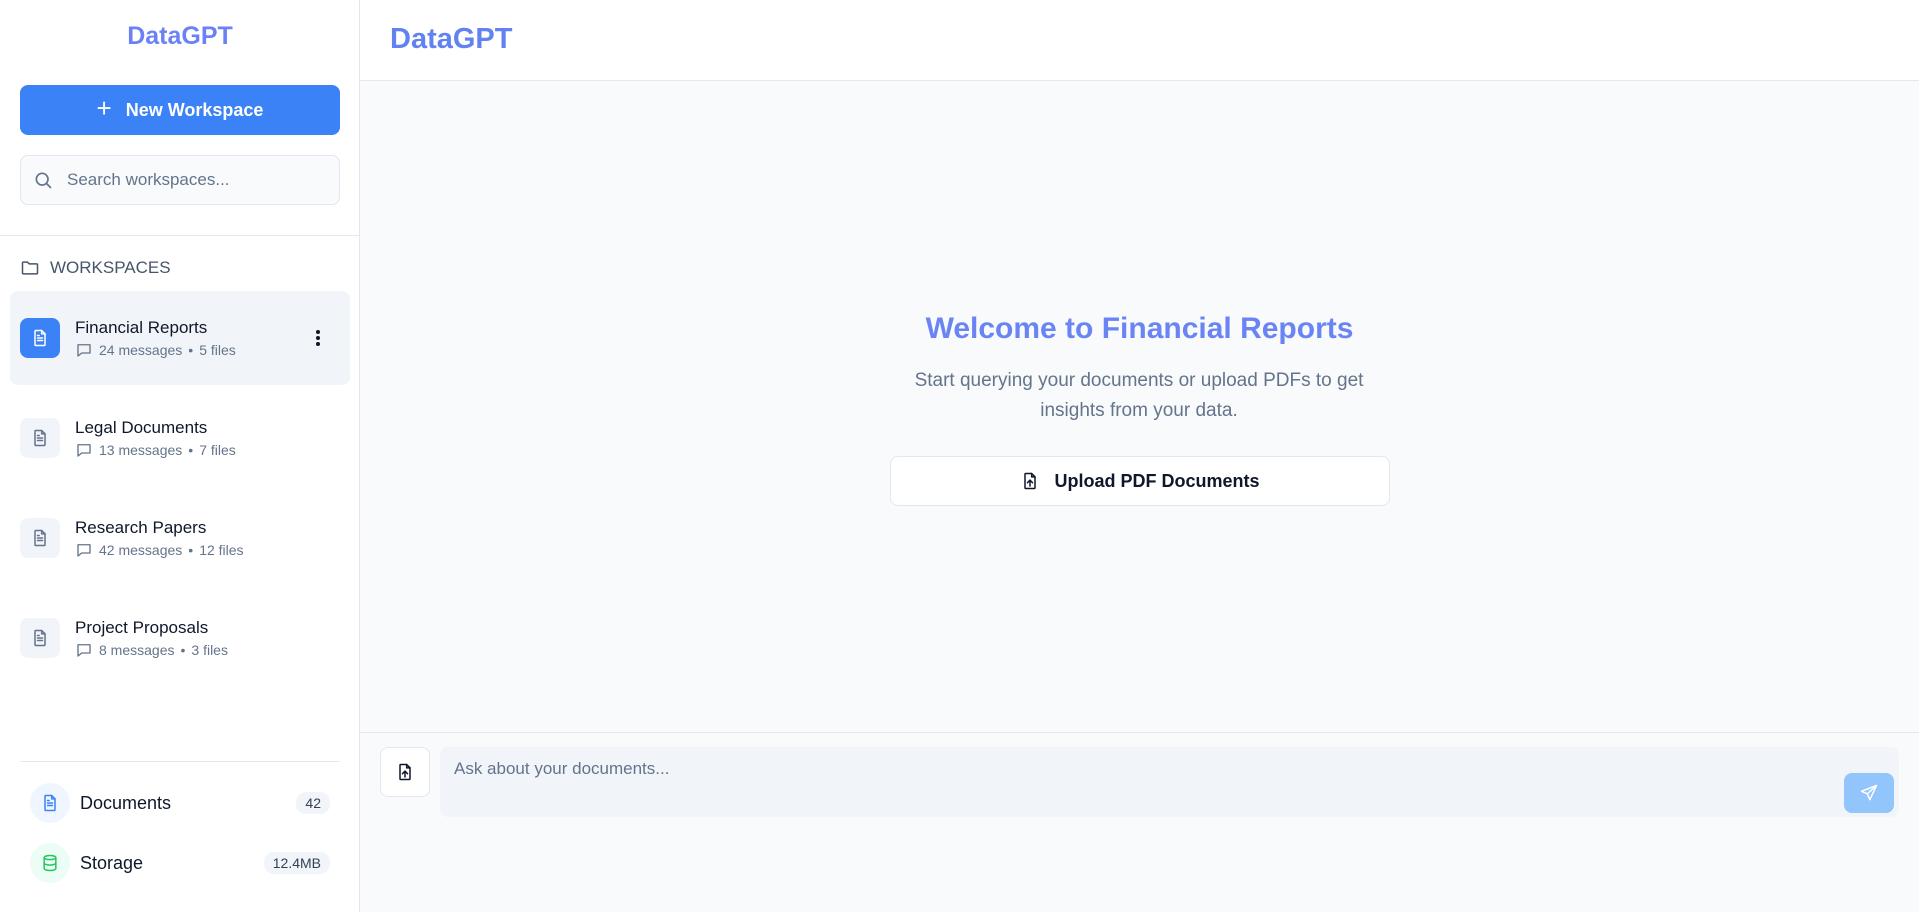 This screenshot has height=912, width=1919. I want to click on workspaces-header-label: WORKSPACES, so click(110, 267).